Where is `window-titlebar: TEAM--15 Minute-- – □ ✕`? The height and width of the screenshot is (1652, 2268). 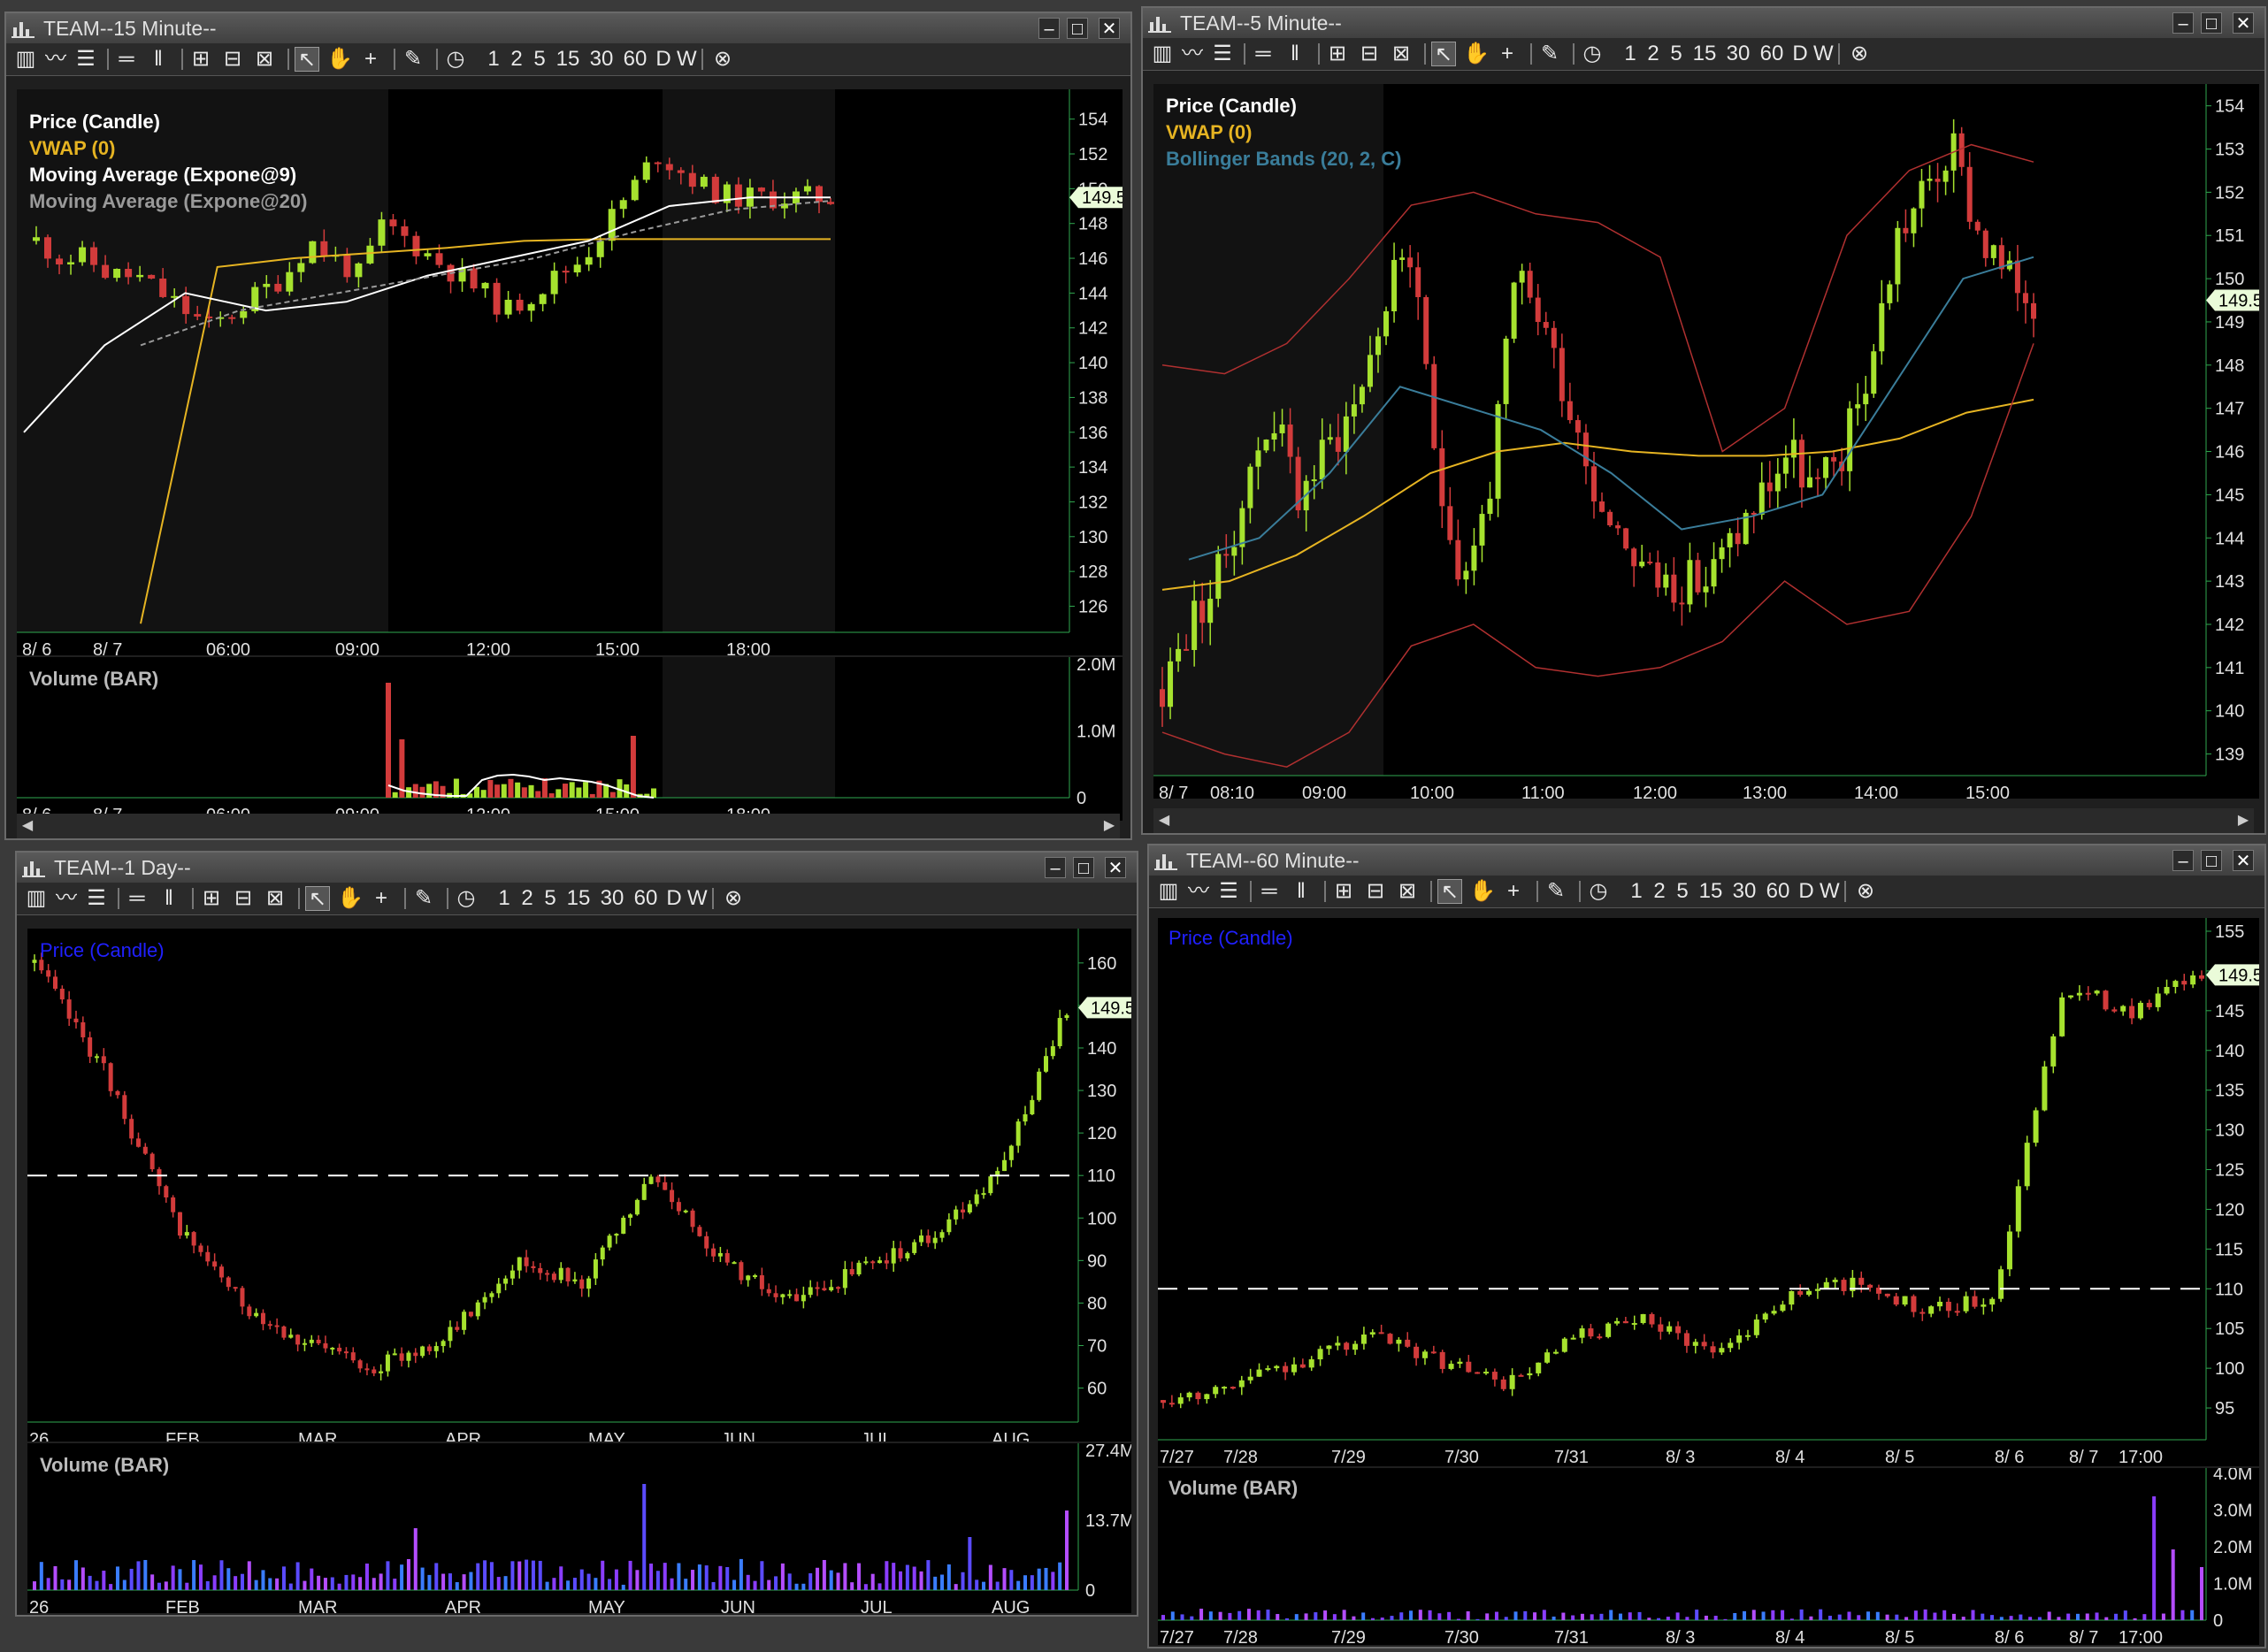
window-titlebar: TEAM--15 Minute-- – □ ✕ is located at coordinates (568, 28).